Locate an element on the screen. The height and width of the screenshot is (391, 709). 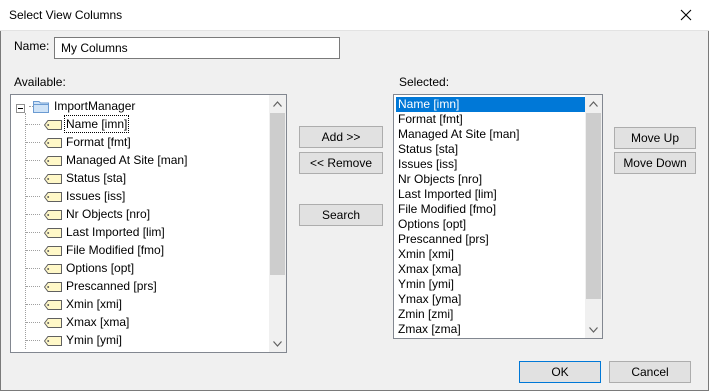
tree-root: ImportManager is located at coordinates (75, 106).